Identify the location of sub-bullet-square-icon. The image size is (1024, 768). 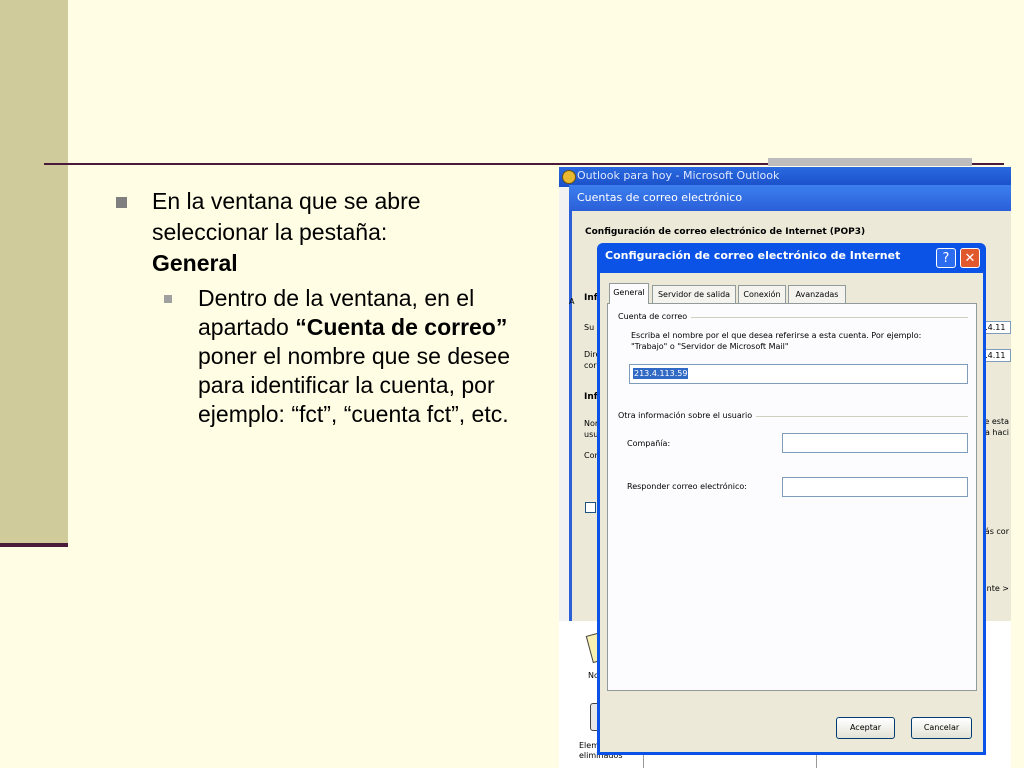
(168, 299).